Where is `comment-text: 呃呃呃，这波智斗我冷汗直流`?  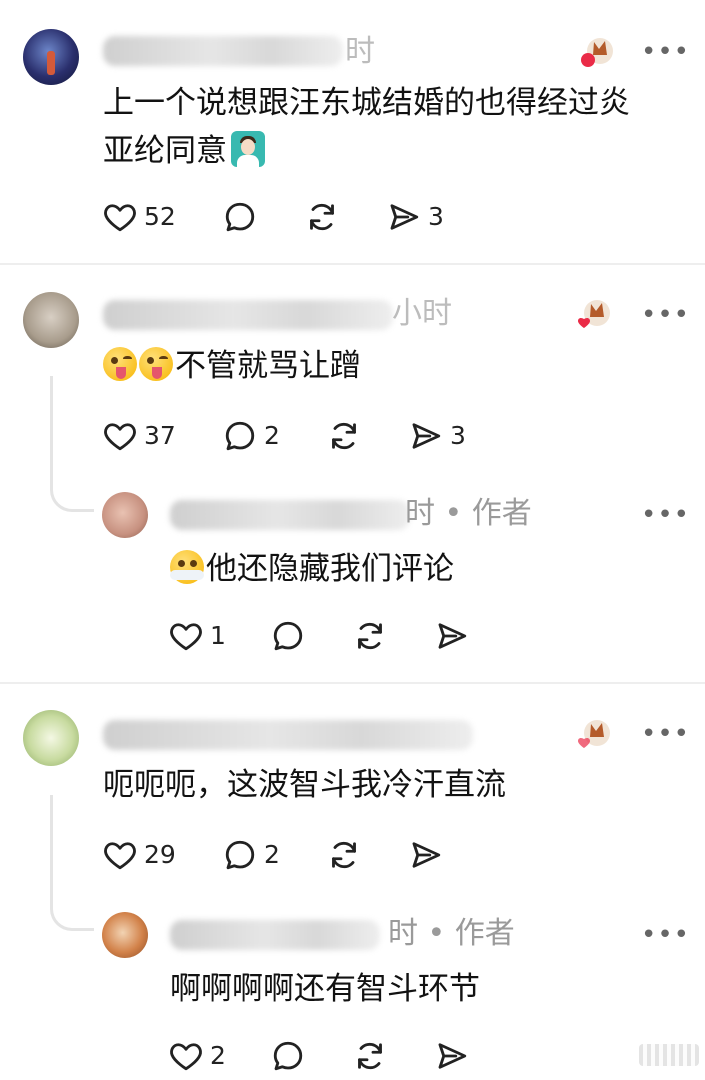 comment-text: 呃呃呃，这波智斗我冷汗直流 is located at coordinates (304, 785).